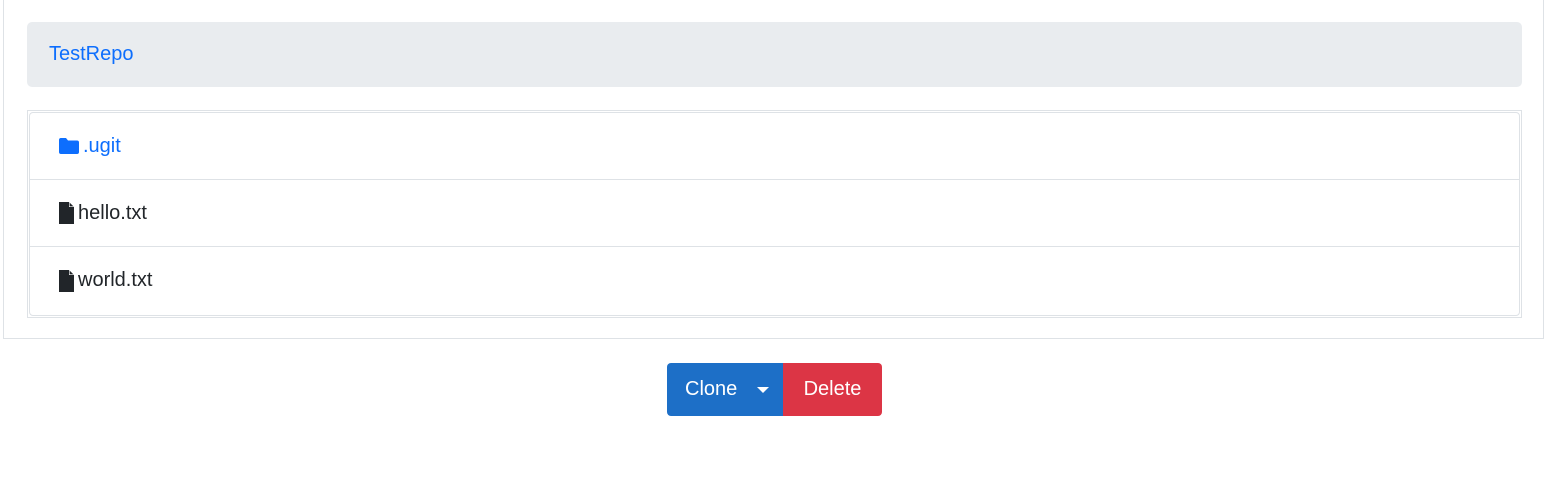  Describe the element at coordinates (102, 146) in the screenshot. I see `file-name: .ugit` at that location.